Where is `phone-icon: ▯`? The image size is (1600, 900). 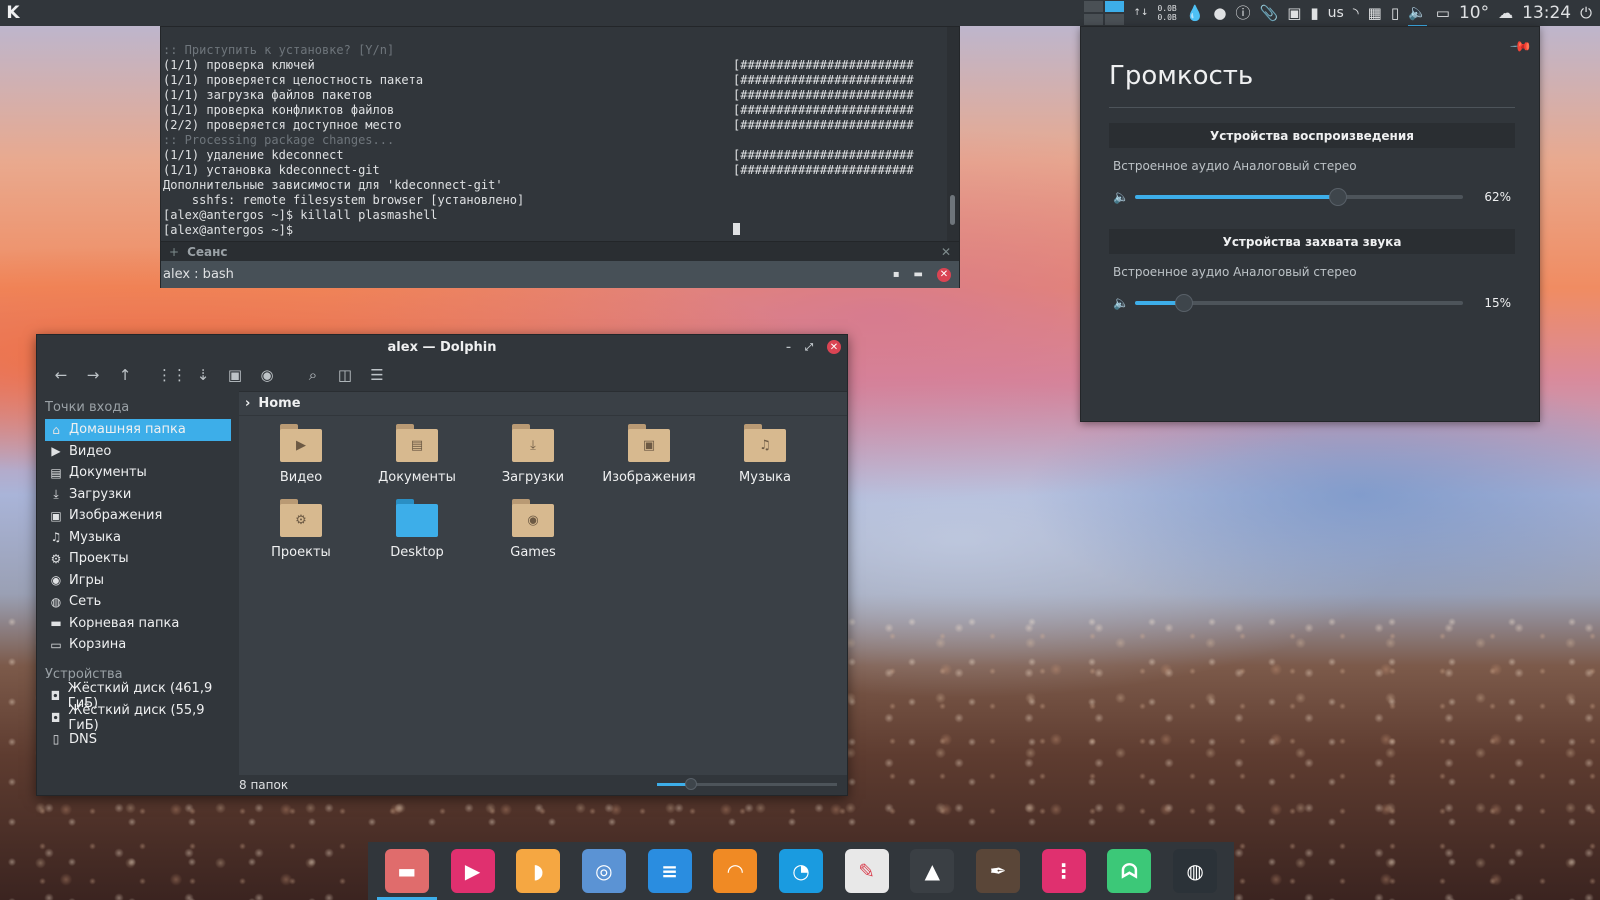
phone-icon: ▯ is located at coordinates (1395, 13).